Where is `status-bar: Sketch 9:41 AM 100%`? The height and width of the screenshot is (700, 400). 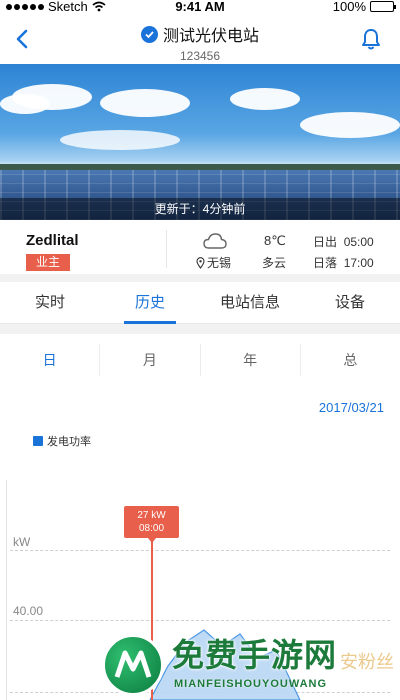
status-bar: Sketch 9:41 AM 100% is located at coordinates (200, 7).